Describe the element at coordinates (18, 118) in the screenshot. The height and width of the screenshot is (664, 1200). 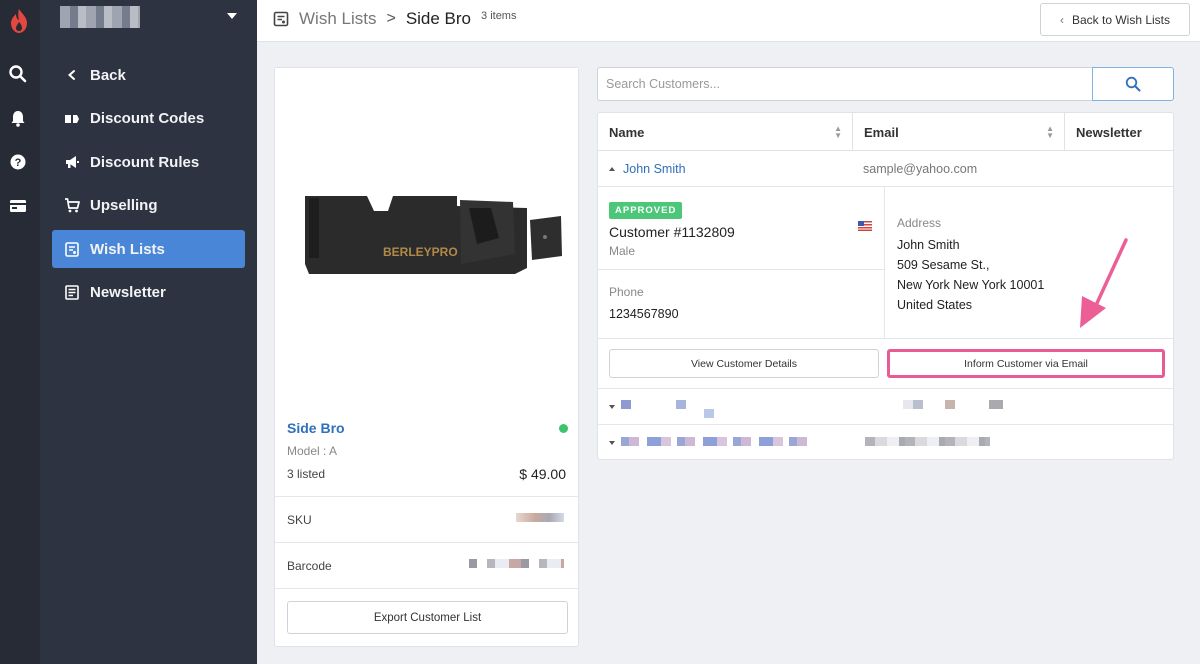
I see `bell-icon` at that location.